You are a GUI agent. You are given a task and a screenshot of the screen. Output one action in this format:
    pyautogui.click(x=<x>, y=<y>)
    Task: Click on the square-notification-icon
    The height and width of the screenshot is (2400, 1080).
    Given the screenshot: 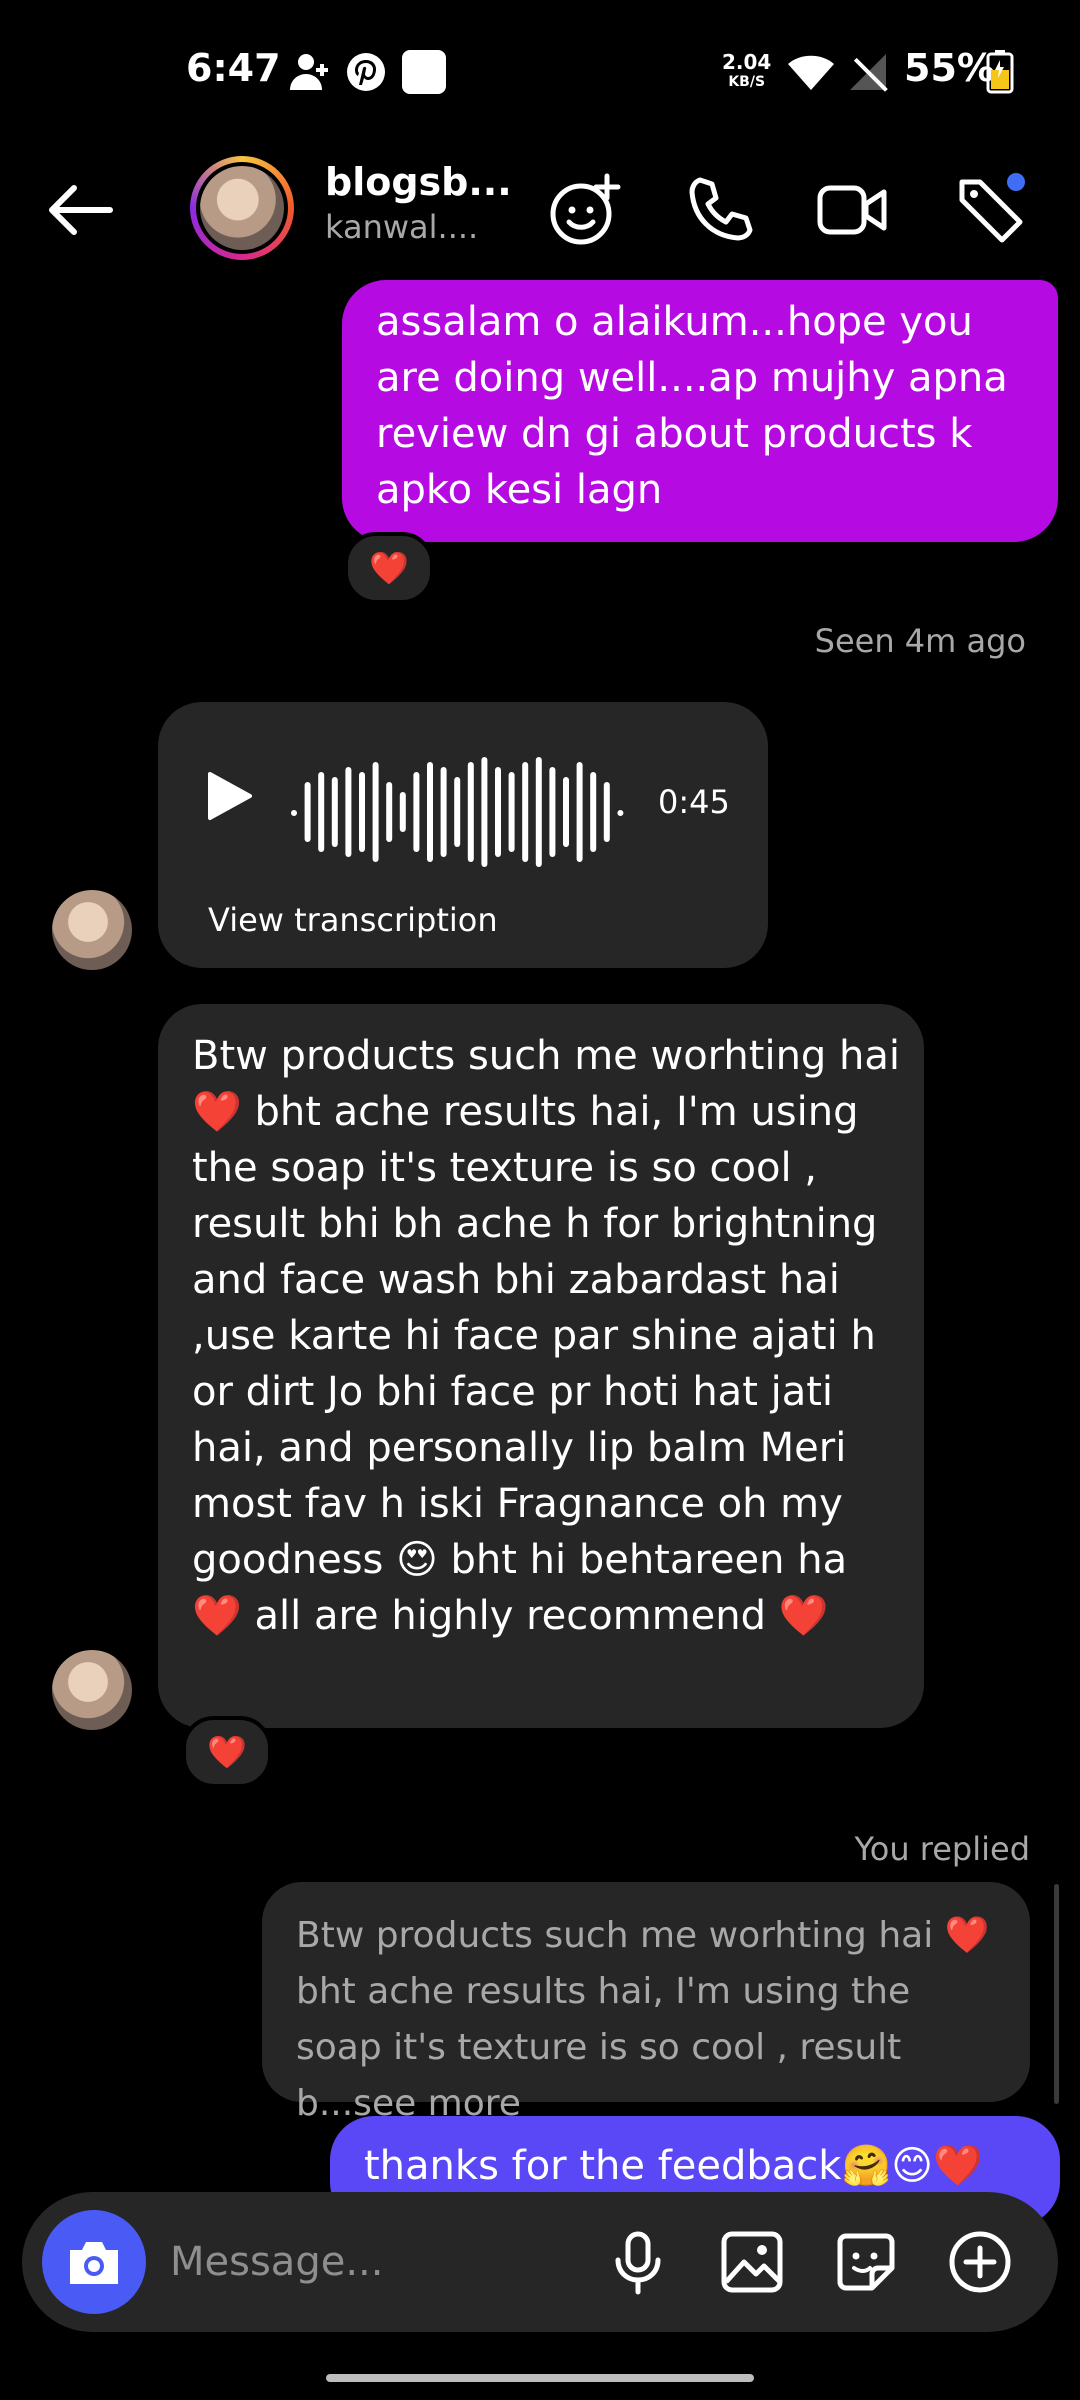 What is the action you would take?
    pyautogui.click(x=424, y=72)
    